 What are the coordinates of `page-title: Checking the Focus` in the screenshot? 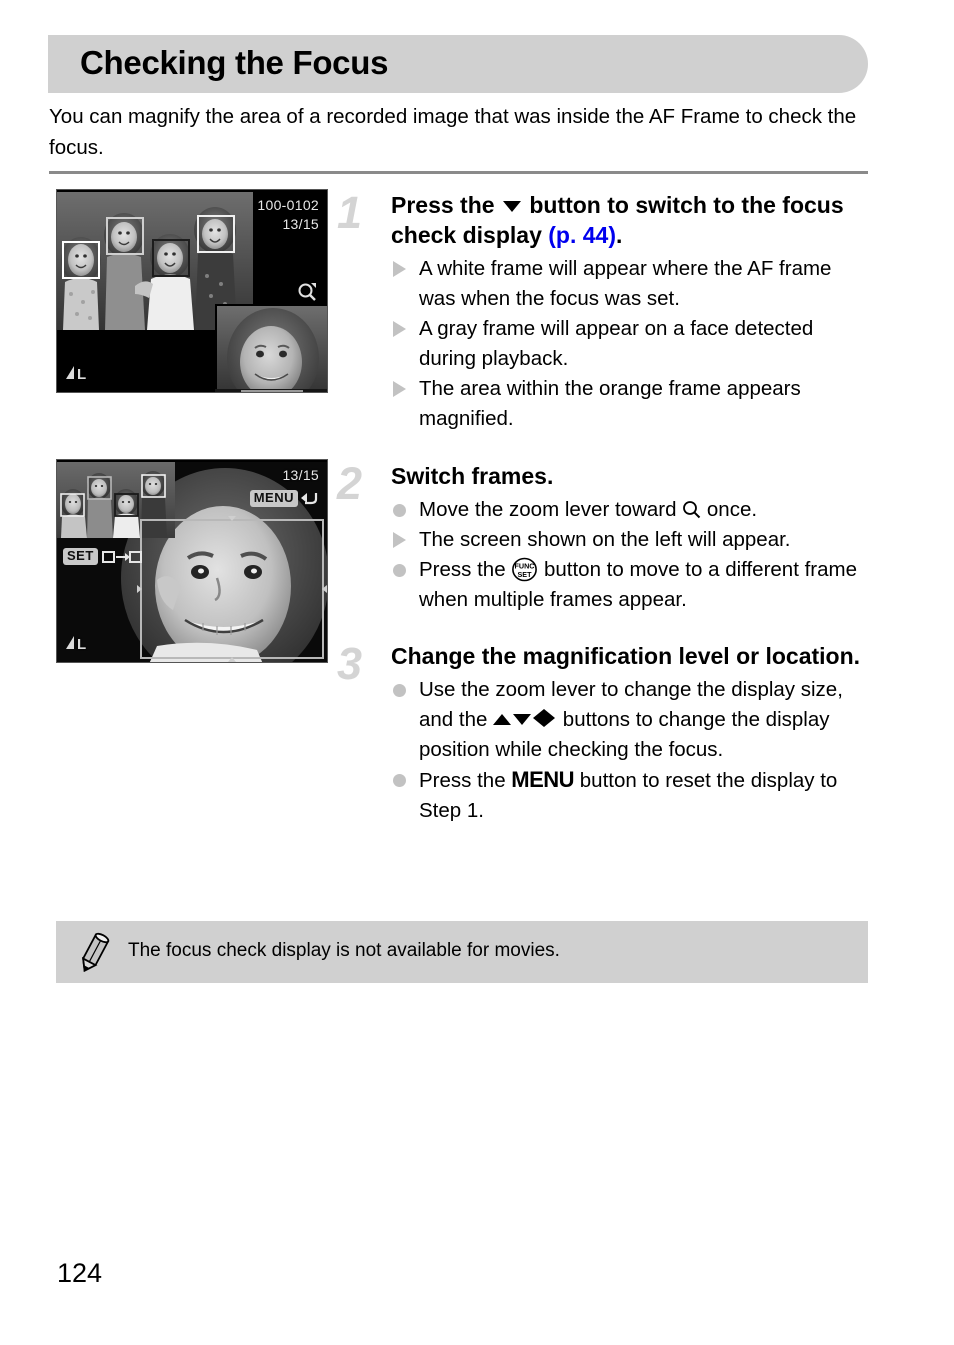 It's located at (234, 62).